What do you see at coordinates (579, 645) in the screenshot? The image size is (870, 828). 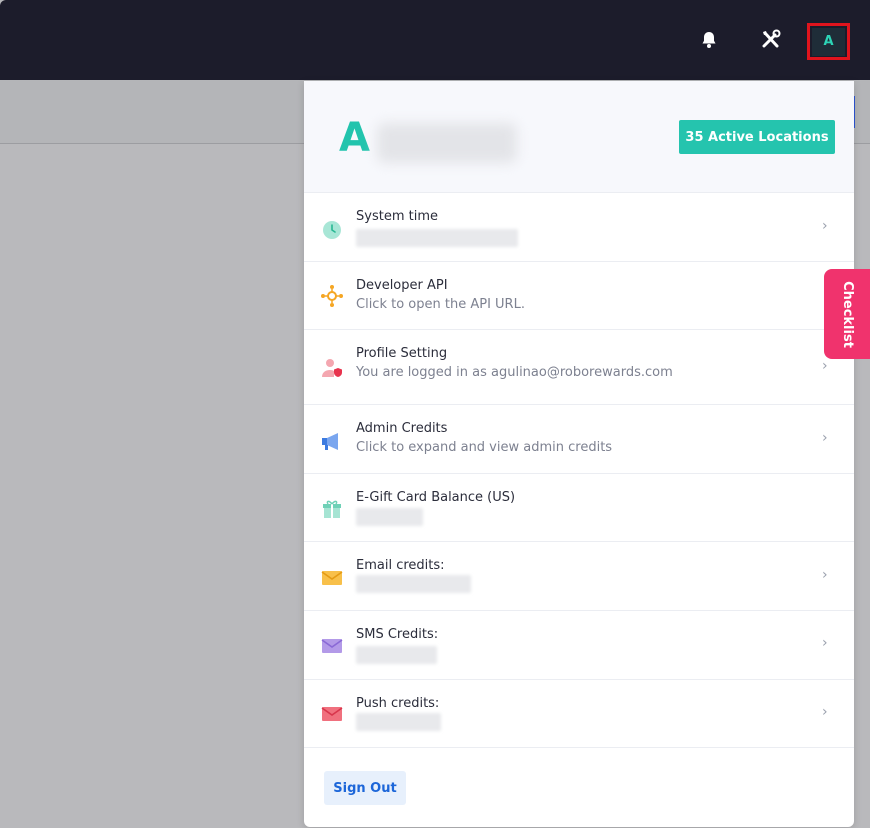 I see `menu-item-sms-credits: SMS Credits: ›` at bounding box center [579, 645].